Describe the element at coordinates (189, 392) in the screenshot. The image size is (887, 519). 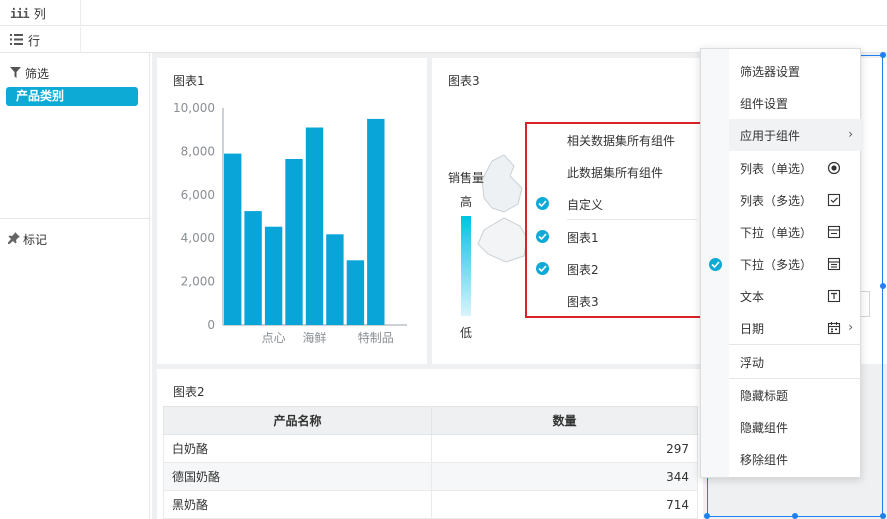
I see `chart2-title: 图表2` at that location.